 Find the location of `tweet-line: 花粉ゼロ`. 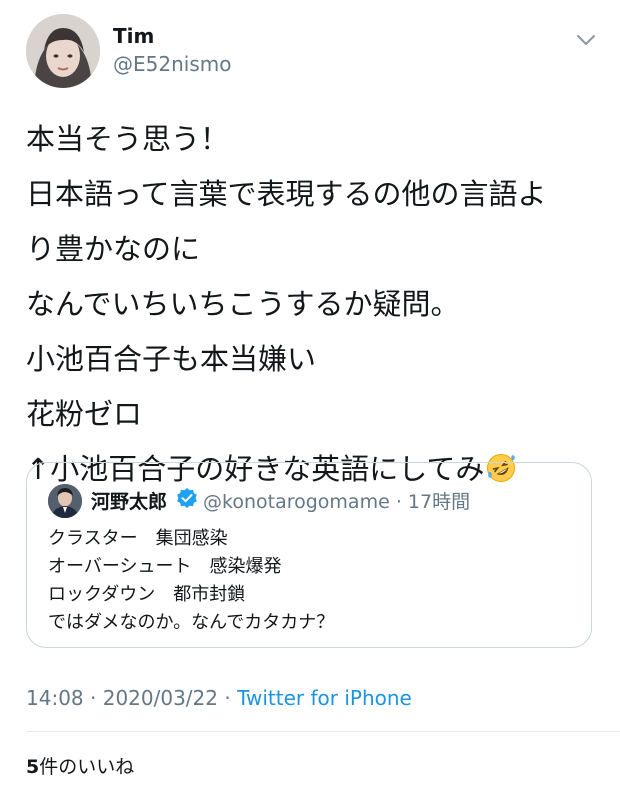

tweet-line: 花粉ゼロ is located at coordinates (84, 414).